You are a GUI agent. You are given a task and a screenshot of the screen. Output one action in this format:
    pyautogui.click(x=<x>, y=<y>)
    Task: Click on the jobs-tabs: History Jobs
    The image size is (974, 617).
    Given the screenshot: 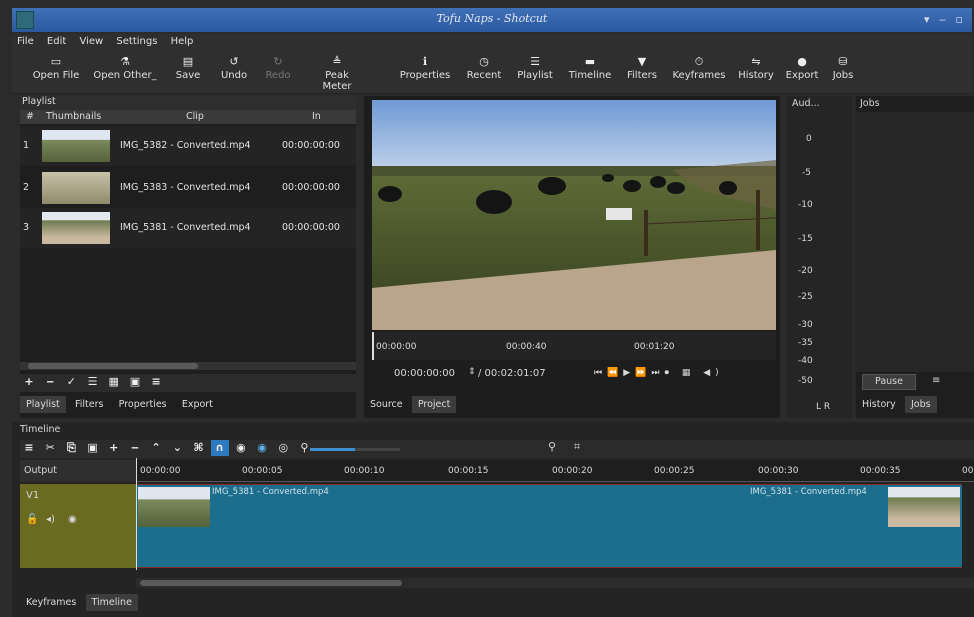 What is the action you would take?
    pyautogui.click(x=915, y=406)
    